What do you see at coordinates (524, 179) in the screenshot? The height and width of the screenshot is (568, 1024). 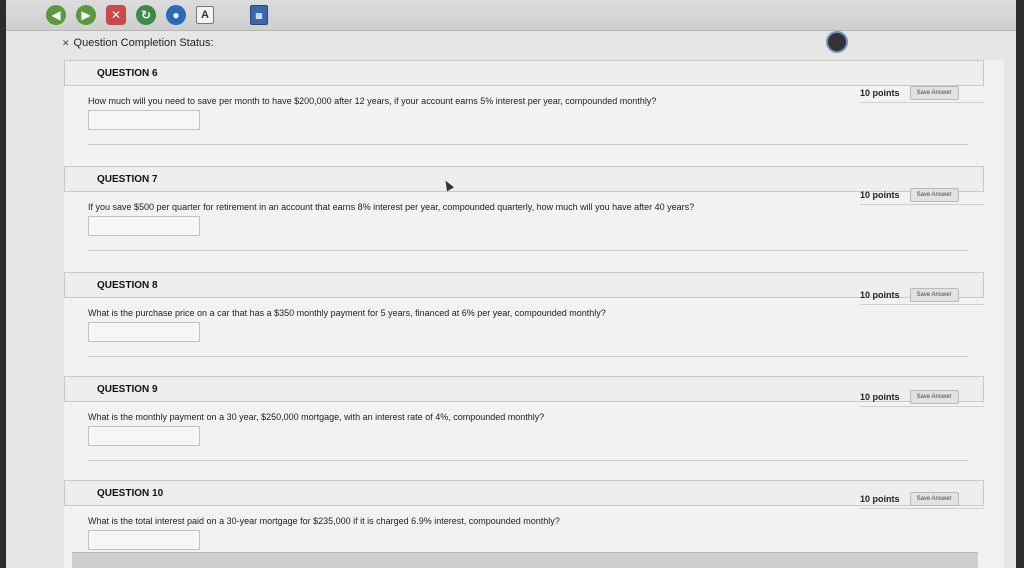 I see `question-header-row: QUESTION 7` at bounding box center [524, 179].